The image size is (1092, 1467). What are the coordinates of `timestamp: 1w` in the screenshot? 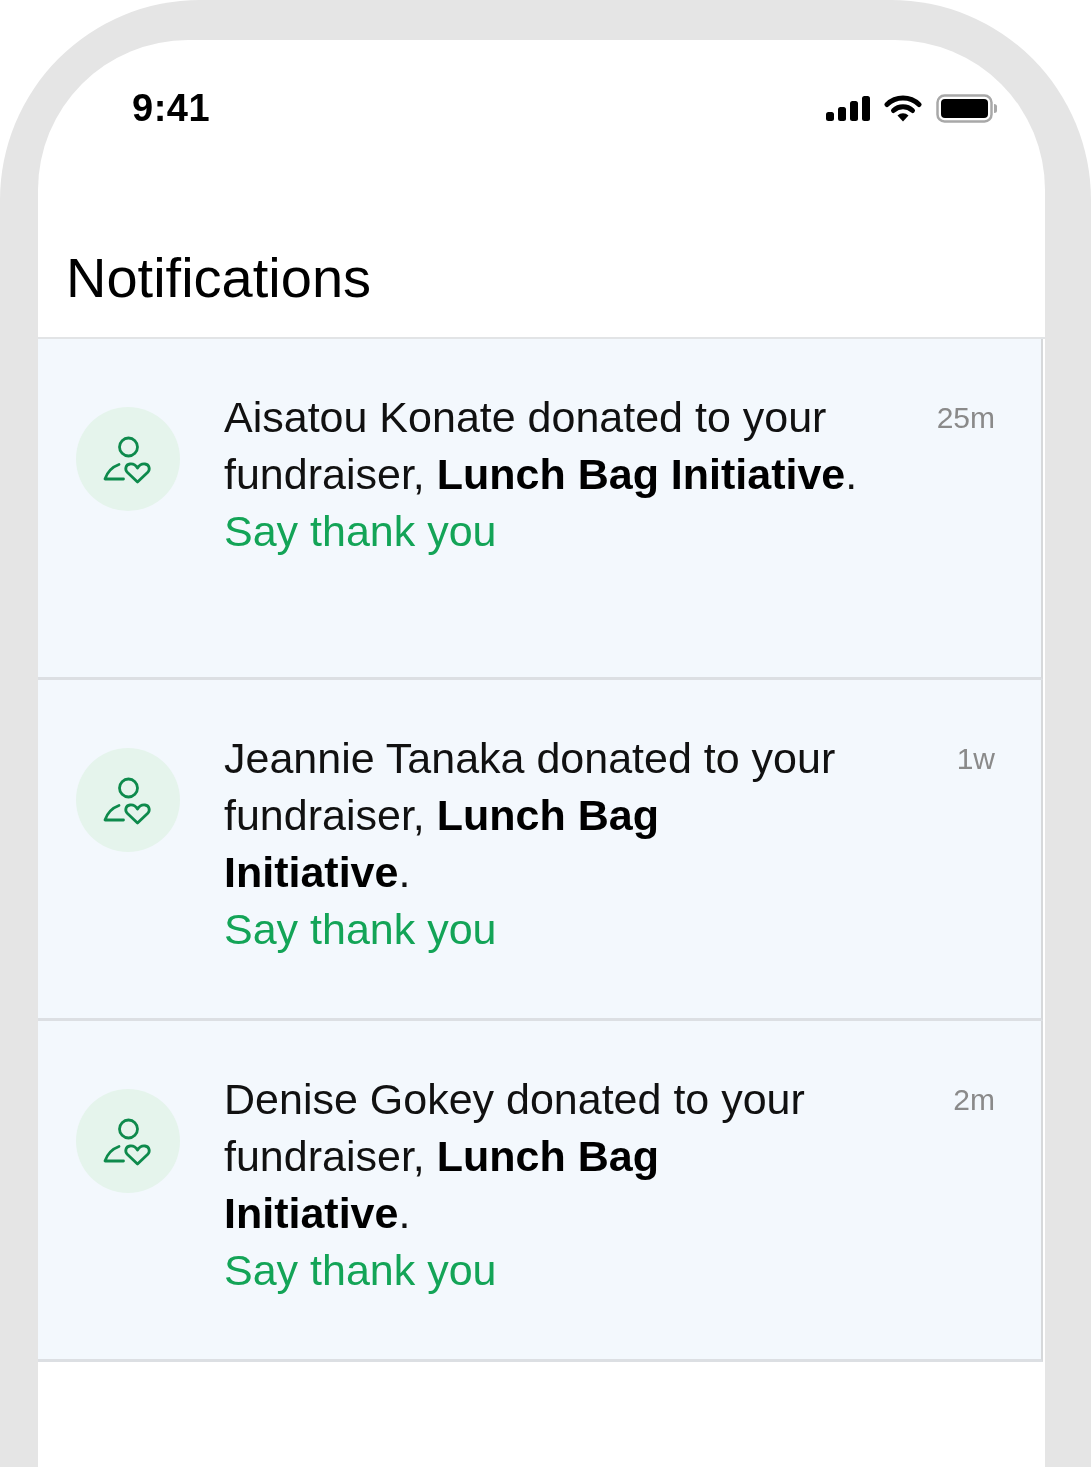 It's located at (975, 759).